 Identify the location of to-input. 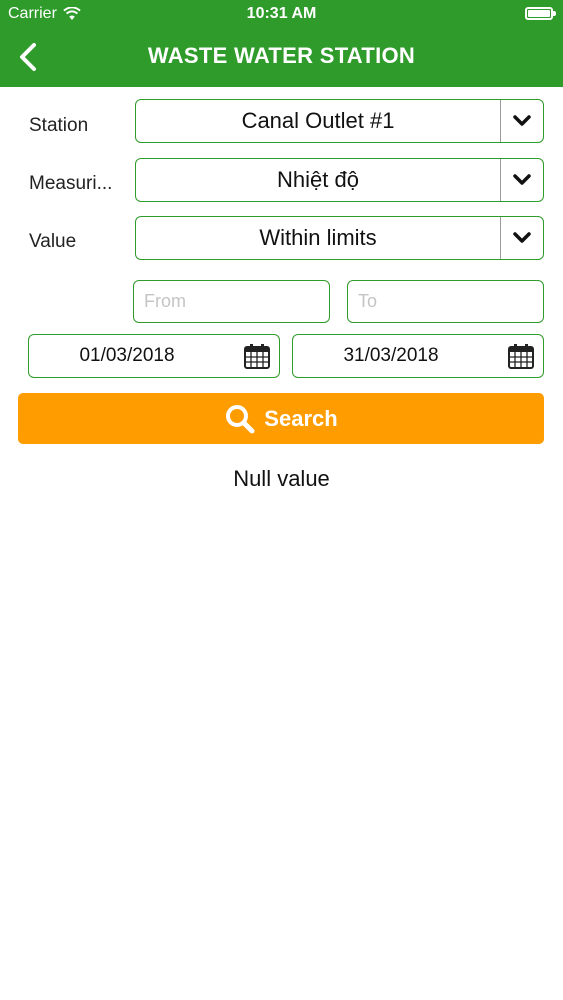
(445, 301).